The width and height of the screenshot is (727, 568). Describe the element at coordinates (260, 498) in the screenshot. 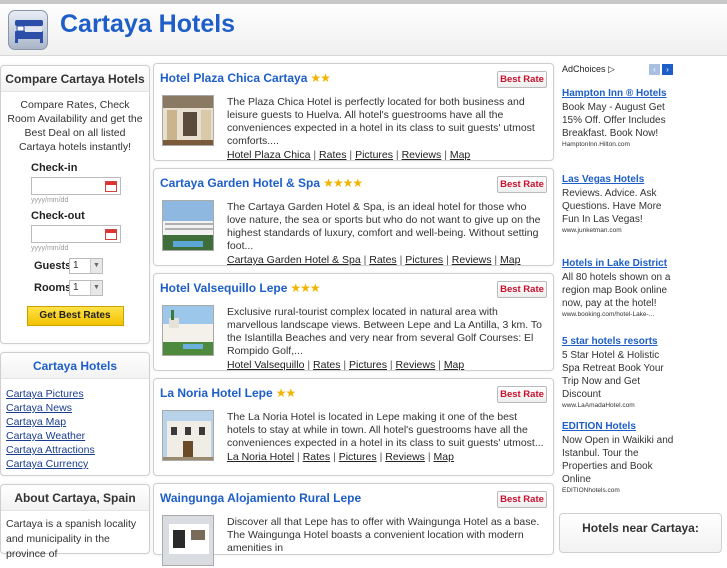

I see `hotel-name-link: Waingunga Alojamiento Rural Lepe` at that location.